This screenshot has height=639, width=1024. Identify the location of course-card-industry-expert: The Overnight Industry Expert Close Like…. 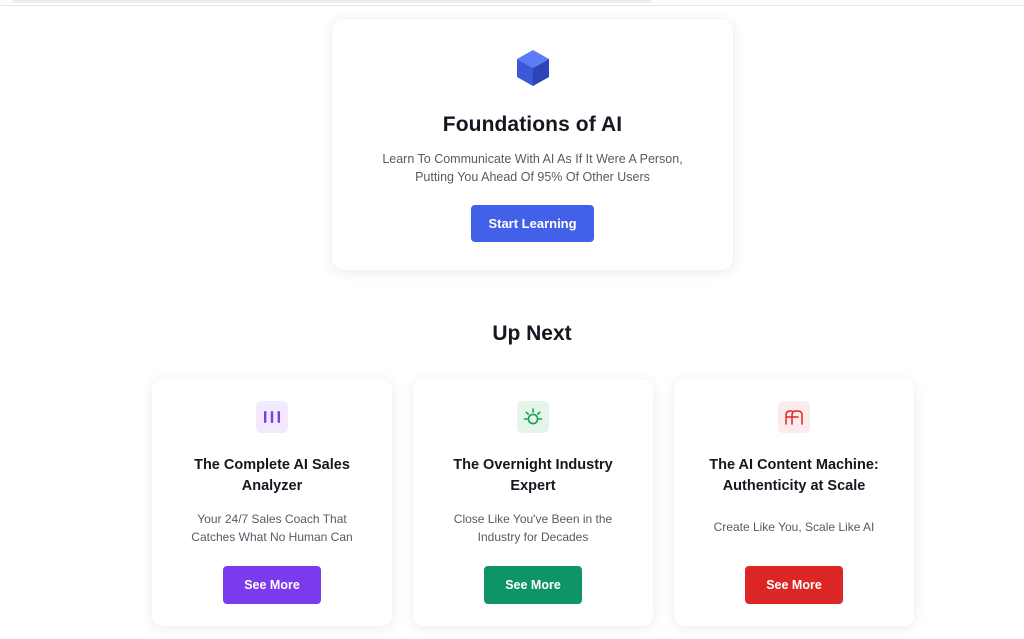
(533, 502).